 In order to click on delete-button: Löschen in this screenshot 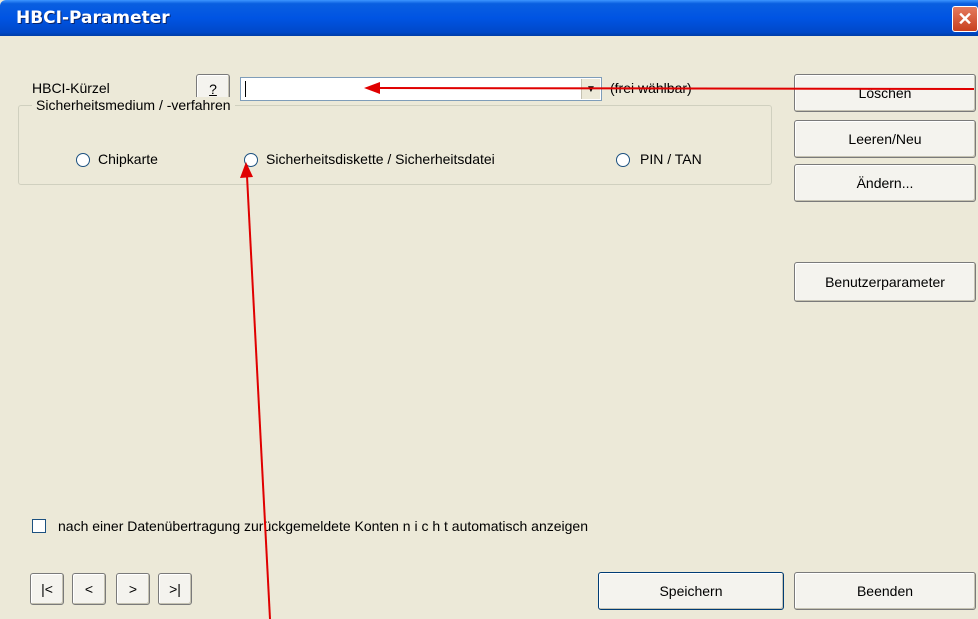, I will do `click(885, 93)`.